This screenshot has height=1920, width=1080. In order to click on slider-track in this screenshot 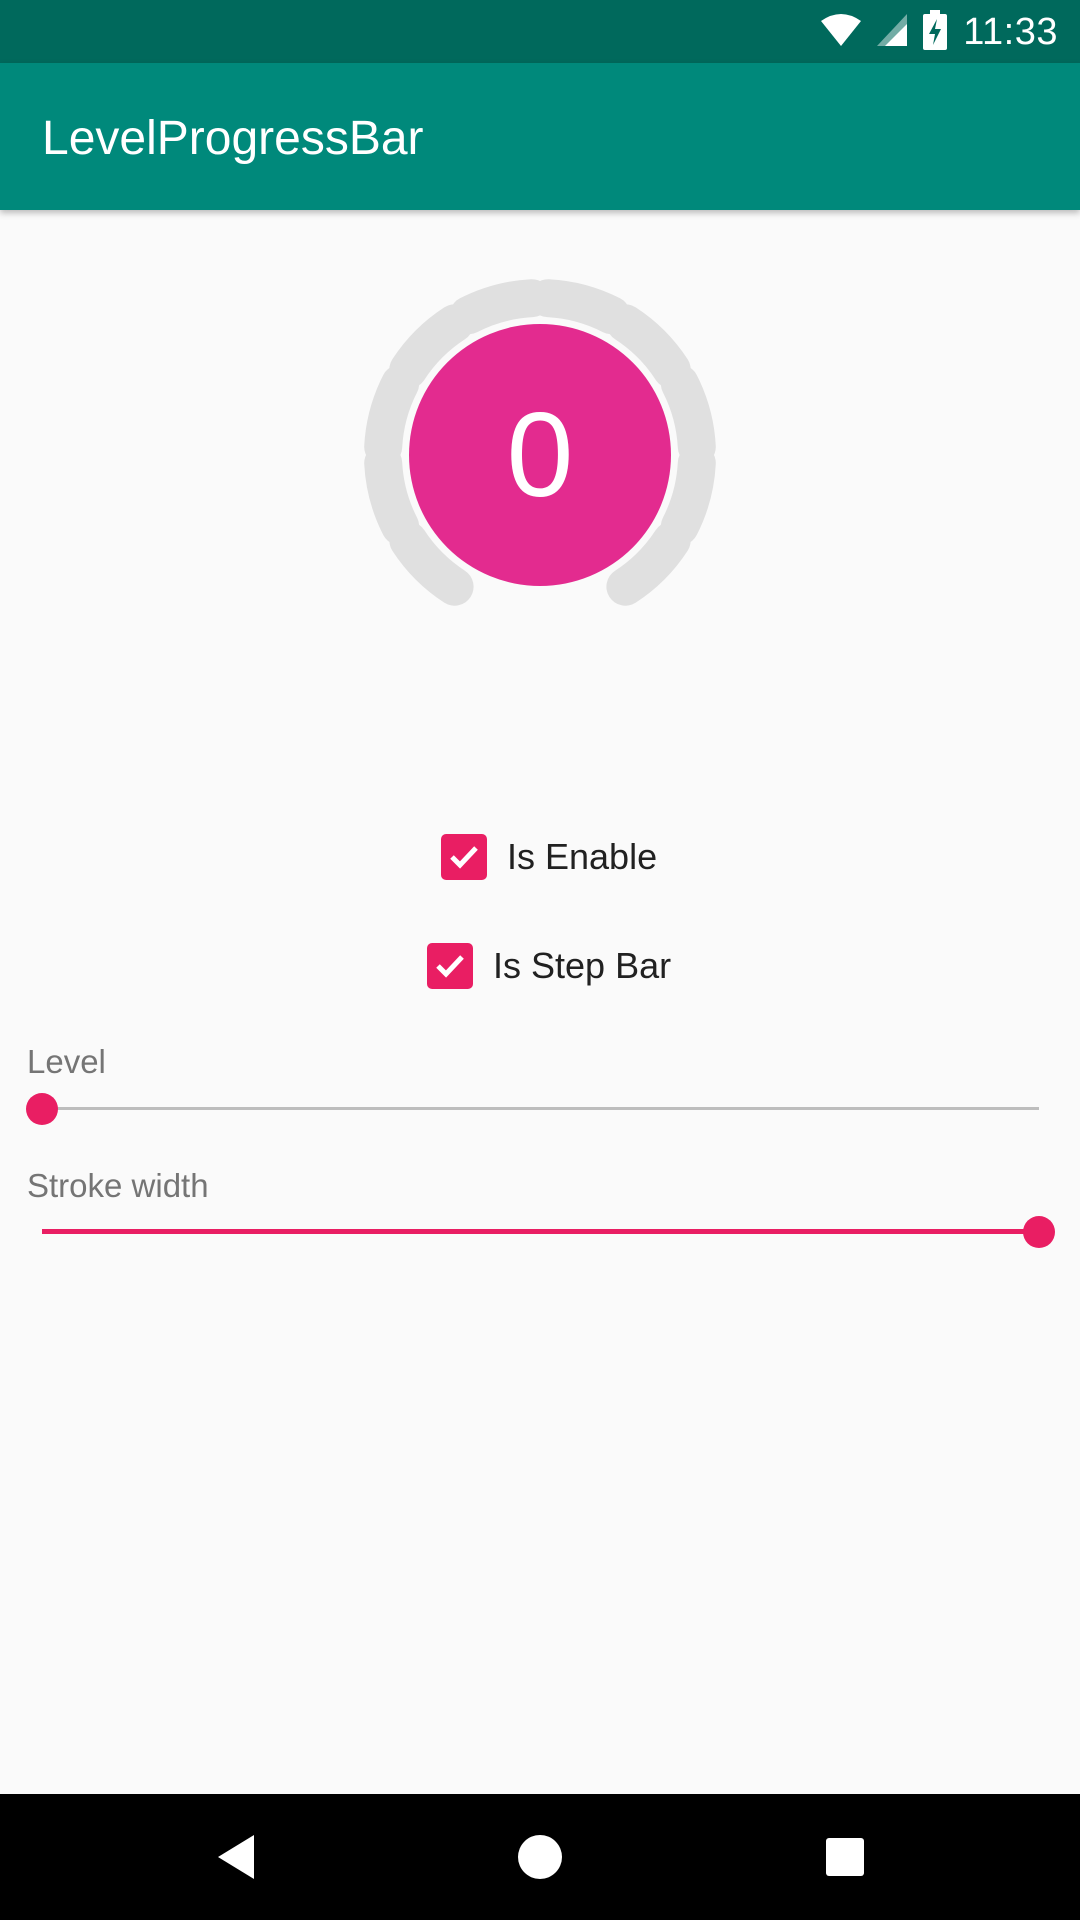, I will do `click(540, 1108)`.